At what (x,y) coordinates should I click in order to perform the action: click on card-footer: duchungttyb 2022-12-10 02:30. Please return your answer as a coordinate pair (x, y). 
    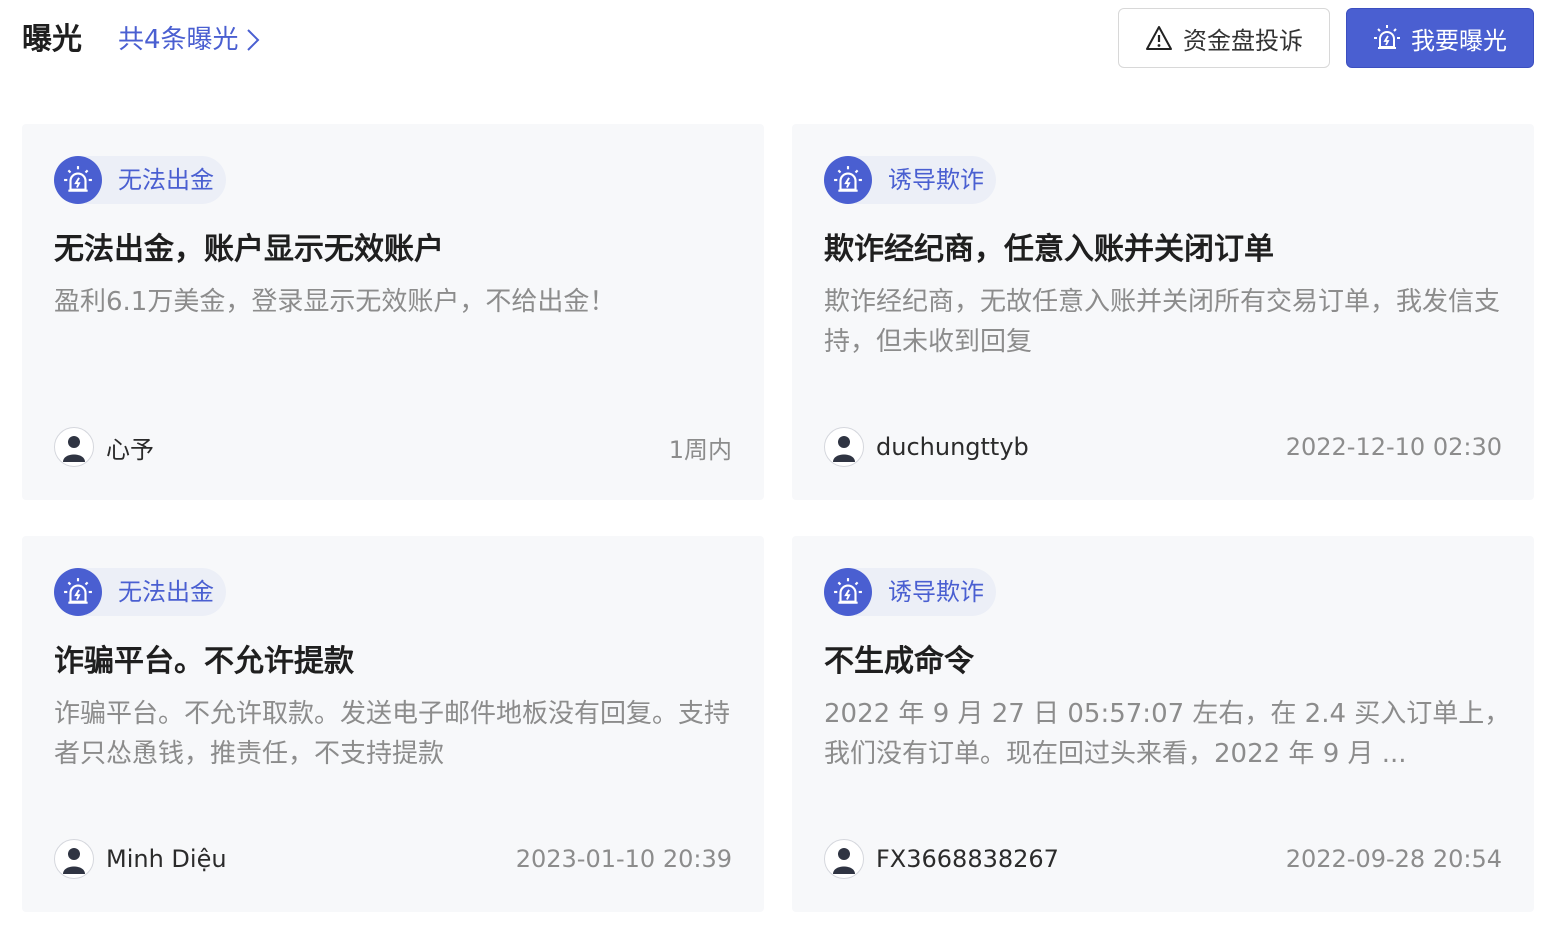
    Looking at the image, I should click on (1163, 447).